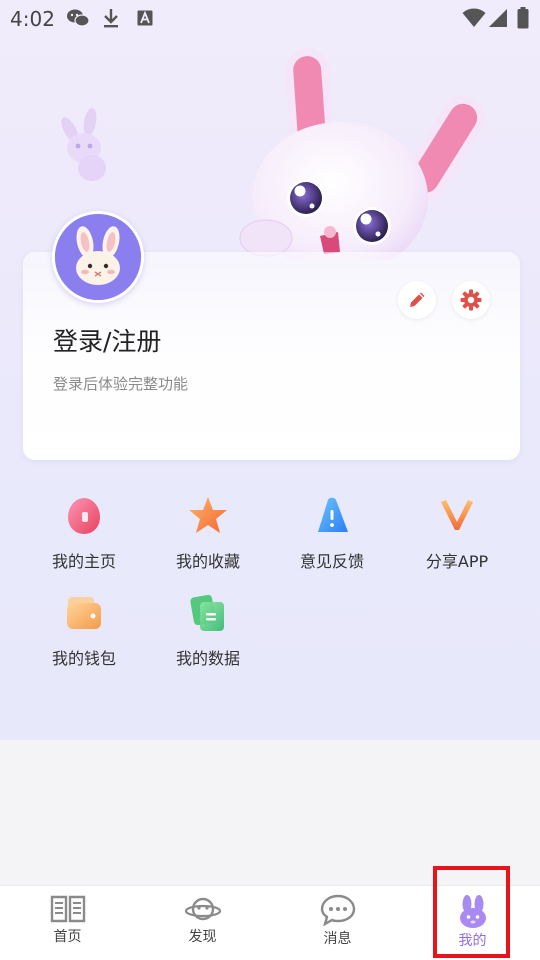 The height and width of the screenshot is (960, 540). What do you see at coordinates (333, 514) in the screenshot?
I see `feedback-icon` at bounding box center [333, 514].